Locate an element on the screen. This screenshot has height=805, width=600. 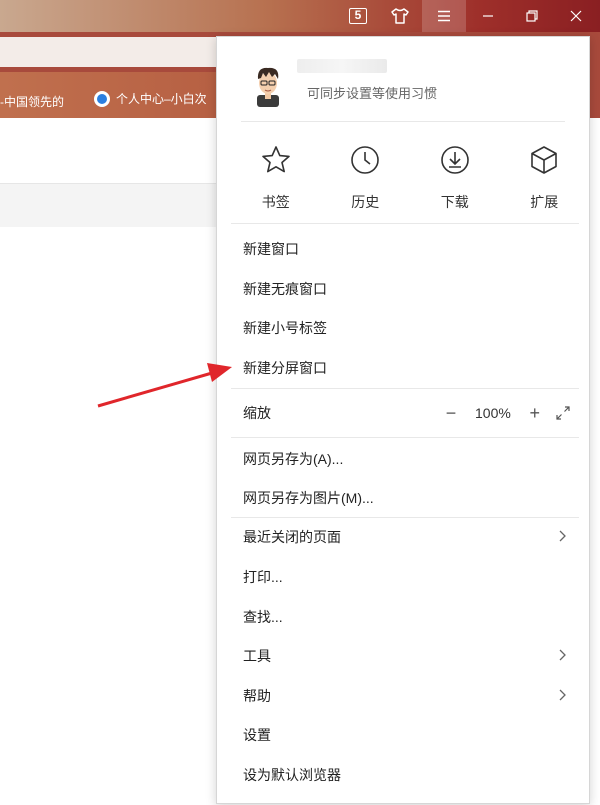
fullscreen-icon is located at coordinates (563, 413).